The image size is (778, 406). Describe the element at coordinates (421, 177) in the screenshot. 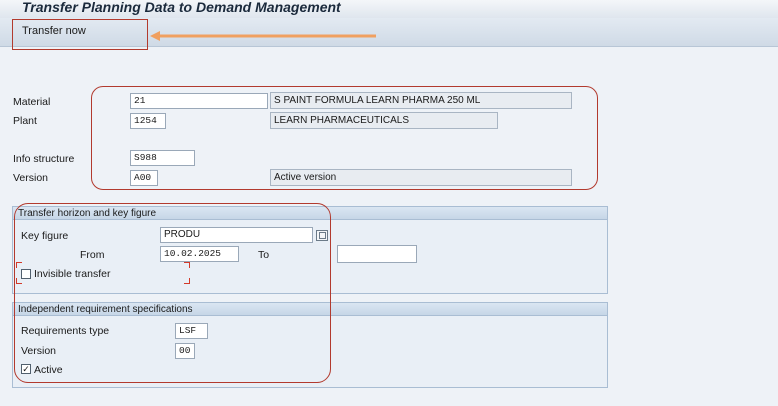

I see `version-description: Active version` at that location.